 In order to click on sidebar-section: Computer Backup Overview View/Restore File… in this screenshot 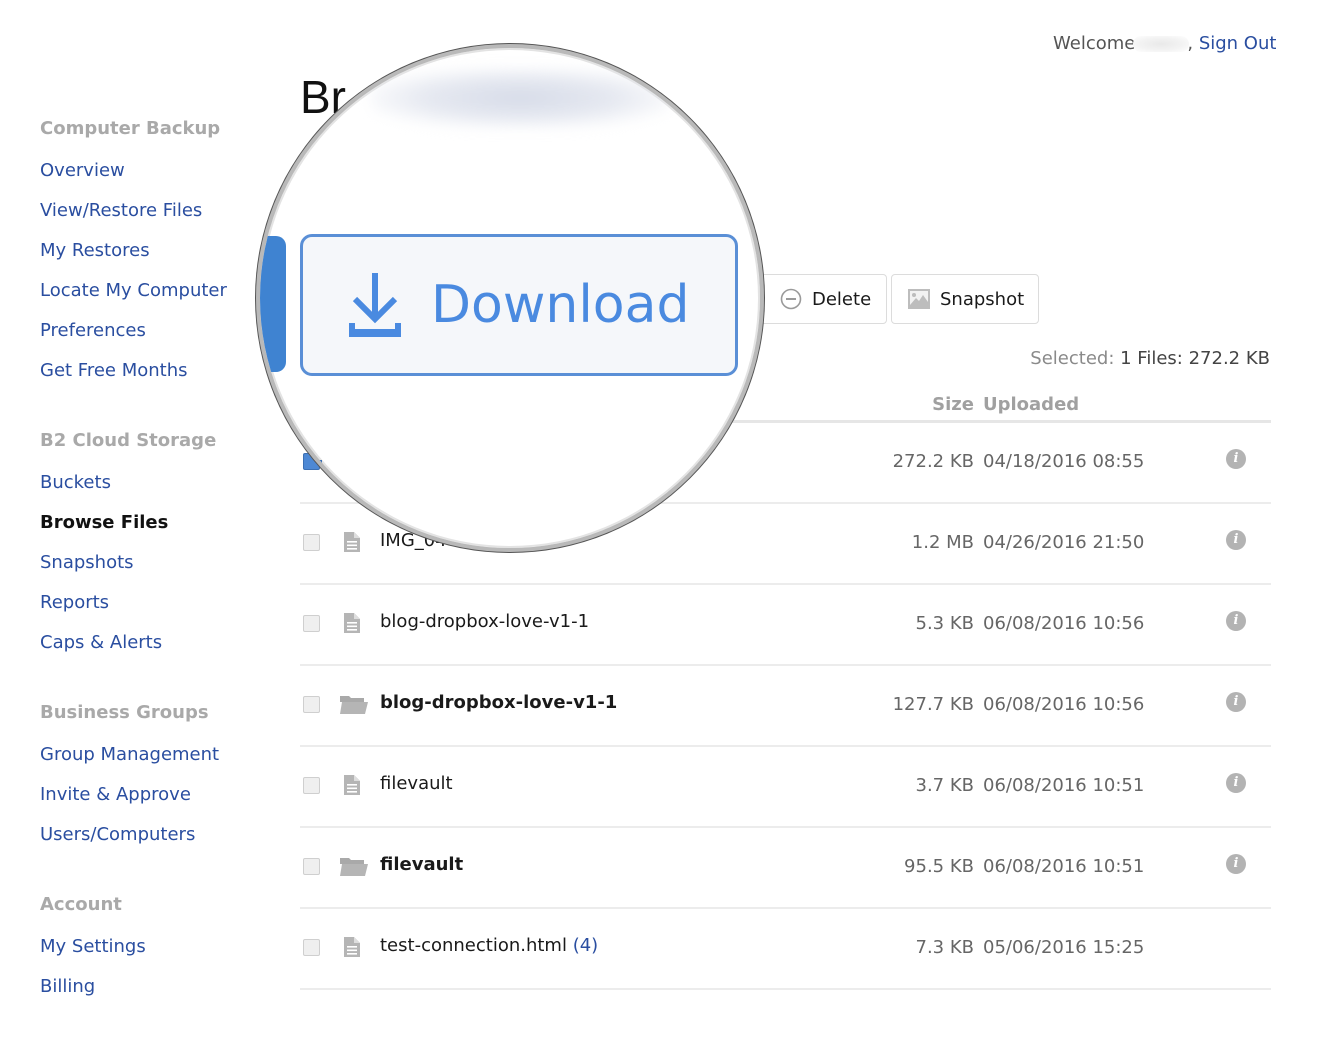, I will do `click(150, 257)`.